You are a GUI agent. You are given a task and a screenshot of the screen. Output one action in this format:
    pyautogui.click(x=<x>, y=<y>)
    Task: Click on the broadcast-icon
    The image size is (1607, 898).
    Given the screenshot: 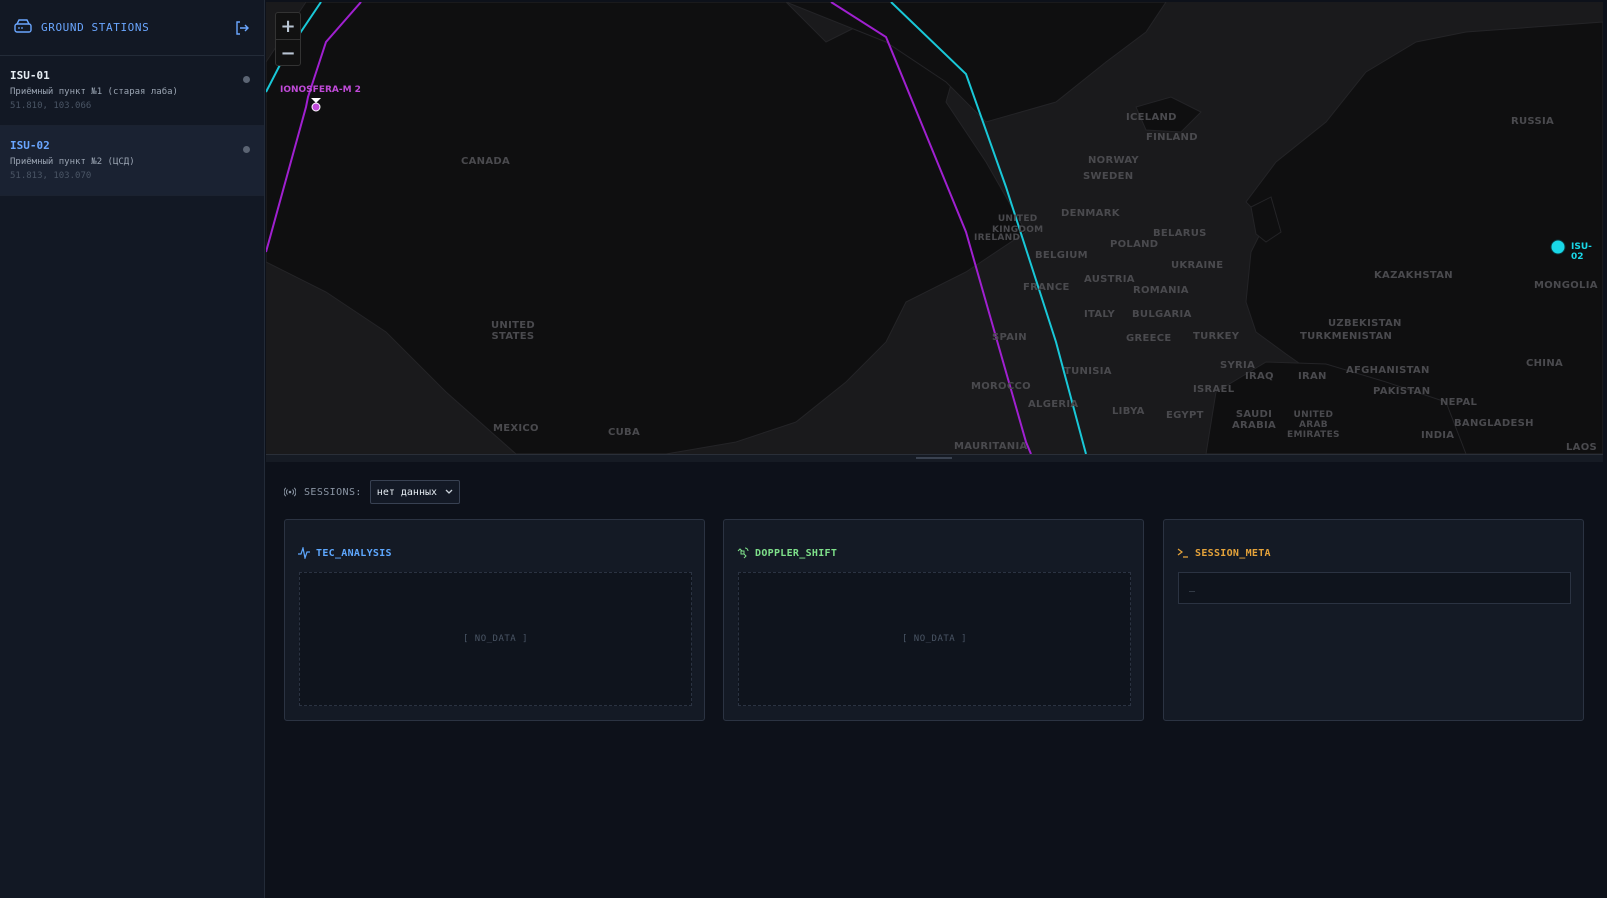 What is the action you would take?
    pyautogui.click(x=290, y=492)
    